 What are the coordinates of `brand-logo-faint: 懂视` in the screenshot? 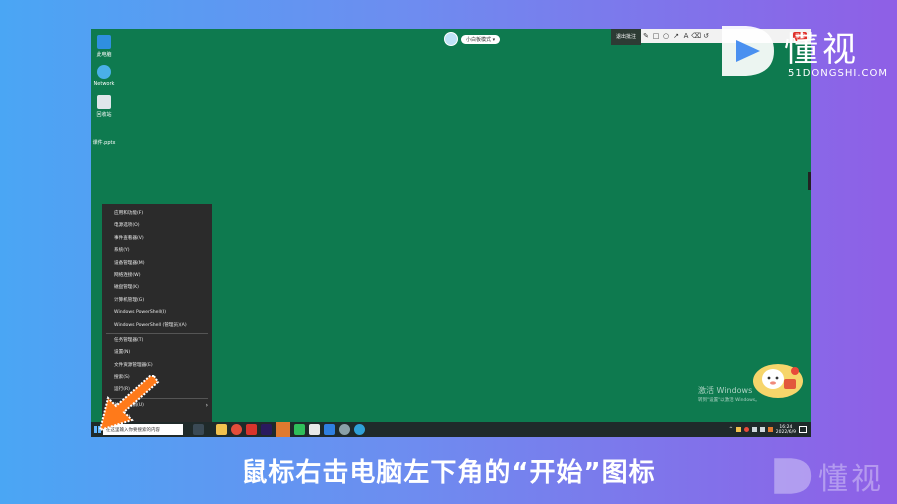 It's located at (833, 479).